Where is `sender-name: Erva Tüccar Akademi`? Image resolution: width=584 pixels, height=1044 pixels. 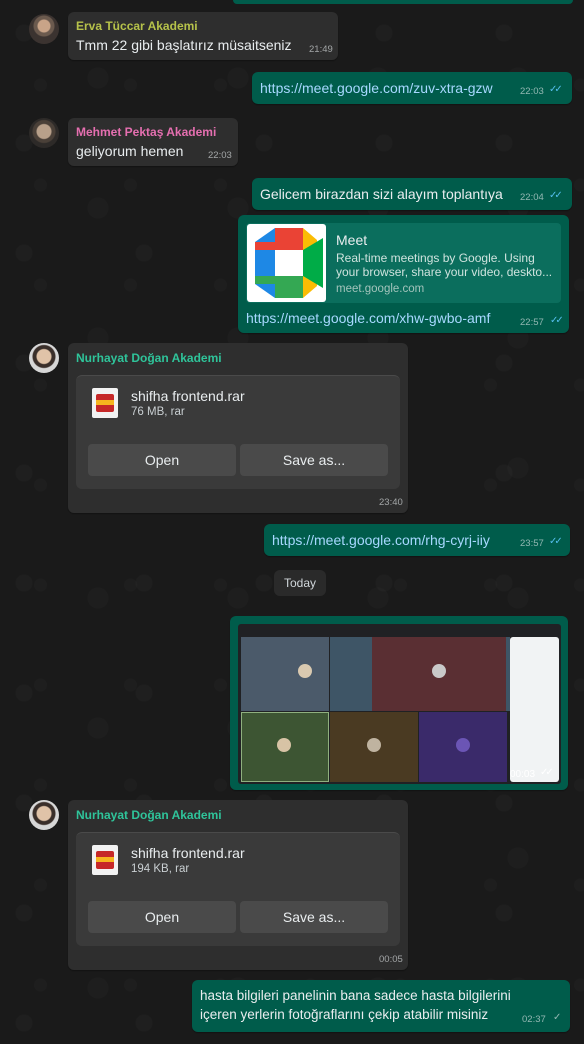 sender-name: Erva Tüccar Akademi is located at coordinates (137, 26).